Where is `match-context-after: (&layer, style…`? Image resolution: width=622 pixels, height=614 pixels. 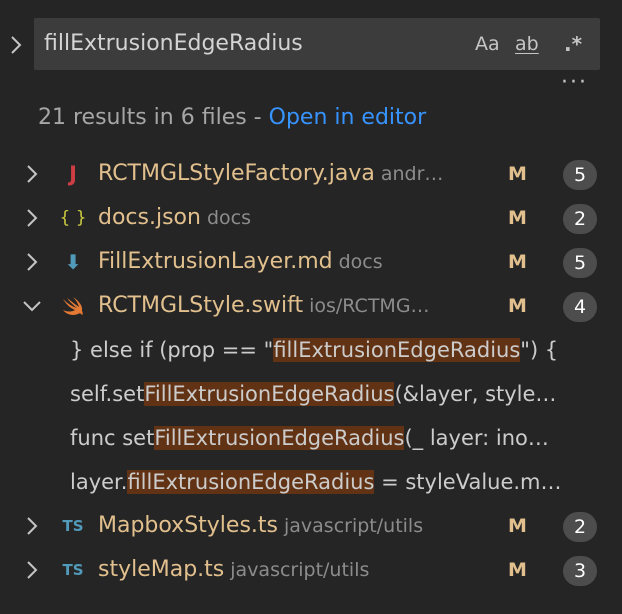
match-context-after: (&layer, style… is located at coordinates (475, 394).